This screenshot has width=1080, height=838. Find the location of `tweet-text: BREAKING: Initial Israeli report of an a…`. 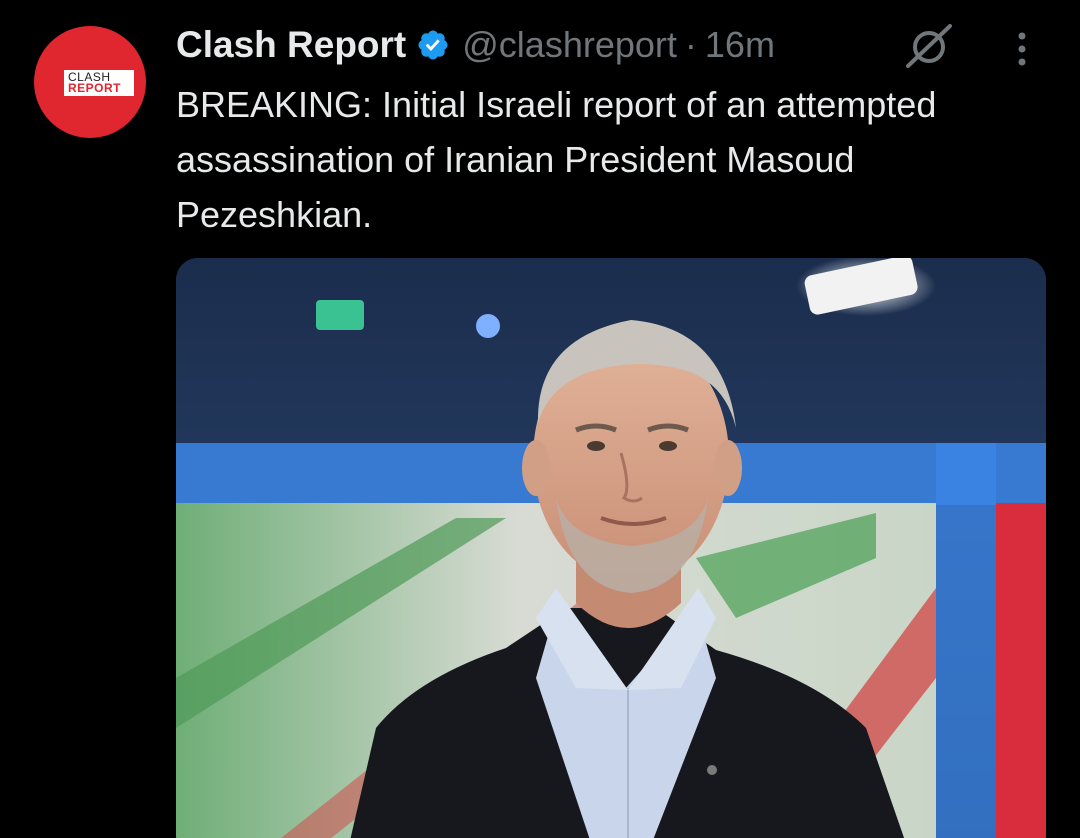

tweet-text: BREAKING: Initial Israeli report of an a… is located at coordinates (556, 159).